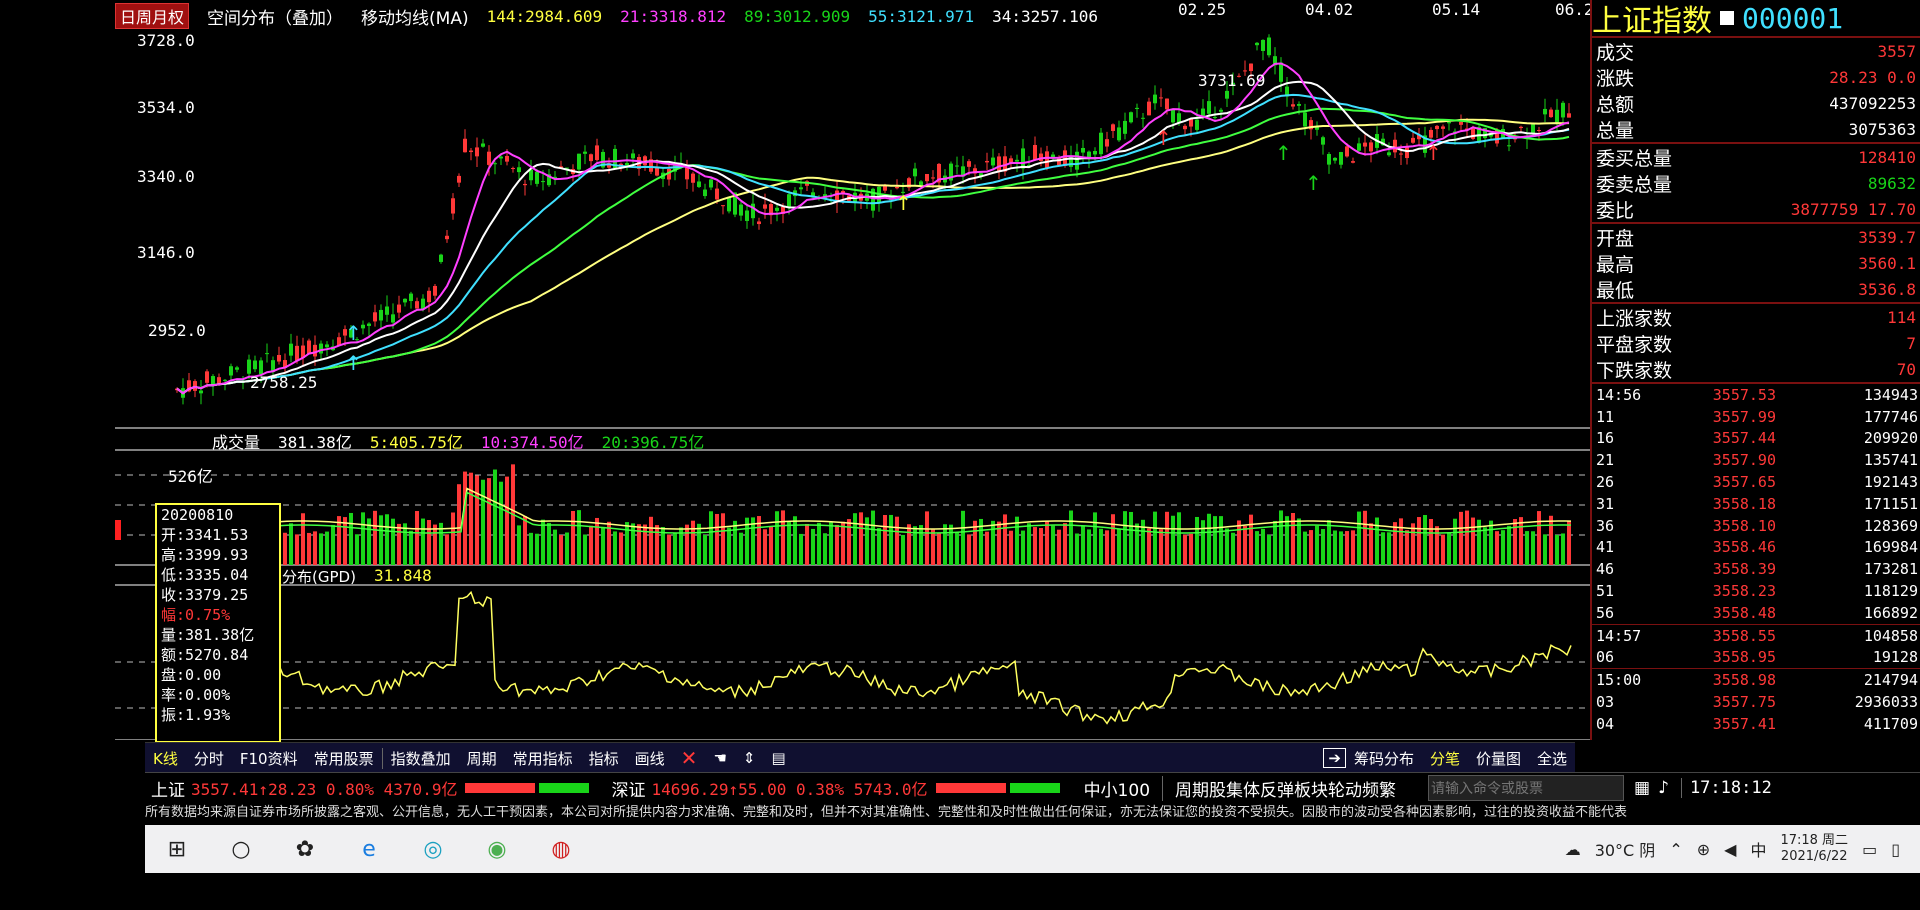 This screenshot has width=1920, height=910. I want to click on hand-icon: ☚, so click(719, 758).